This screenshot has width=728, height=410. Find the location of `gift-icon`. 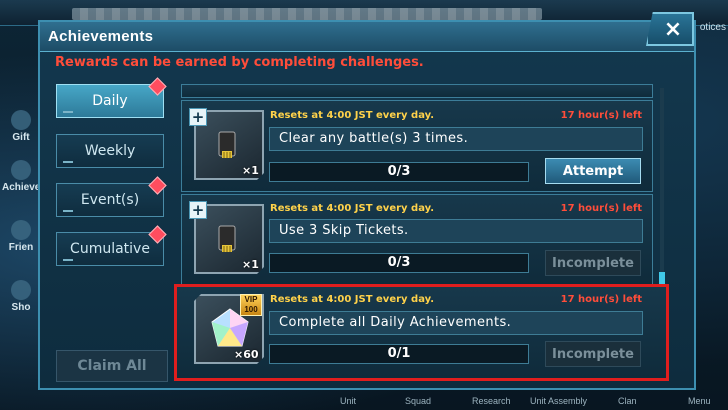

gift-icon is located at coordinates (21, 120).